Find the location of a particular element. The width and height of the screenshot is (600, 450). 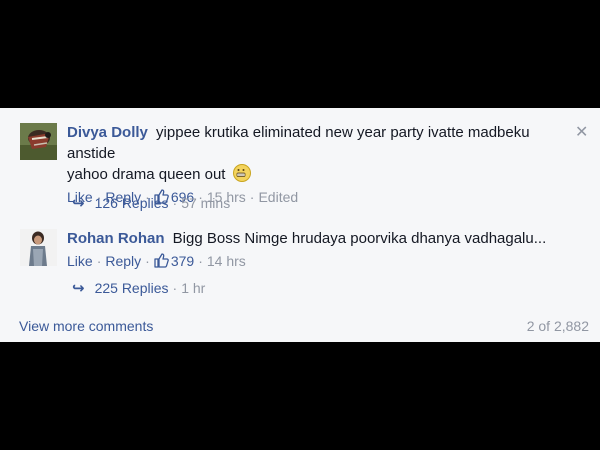

comment-time: 14 hrs is located at coordinates (226, 261).